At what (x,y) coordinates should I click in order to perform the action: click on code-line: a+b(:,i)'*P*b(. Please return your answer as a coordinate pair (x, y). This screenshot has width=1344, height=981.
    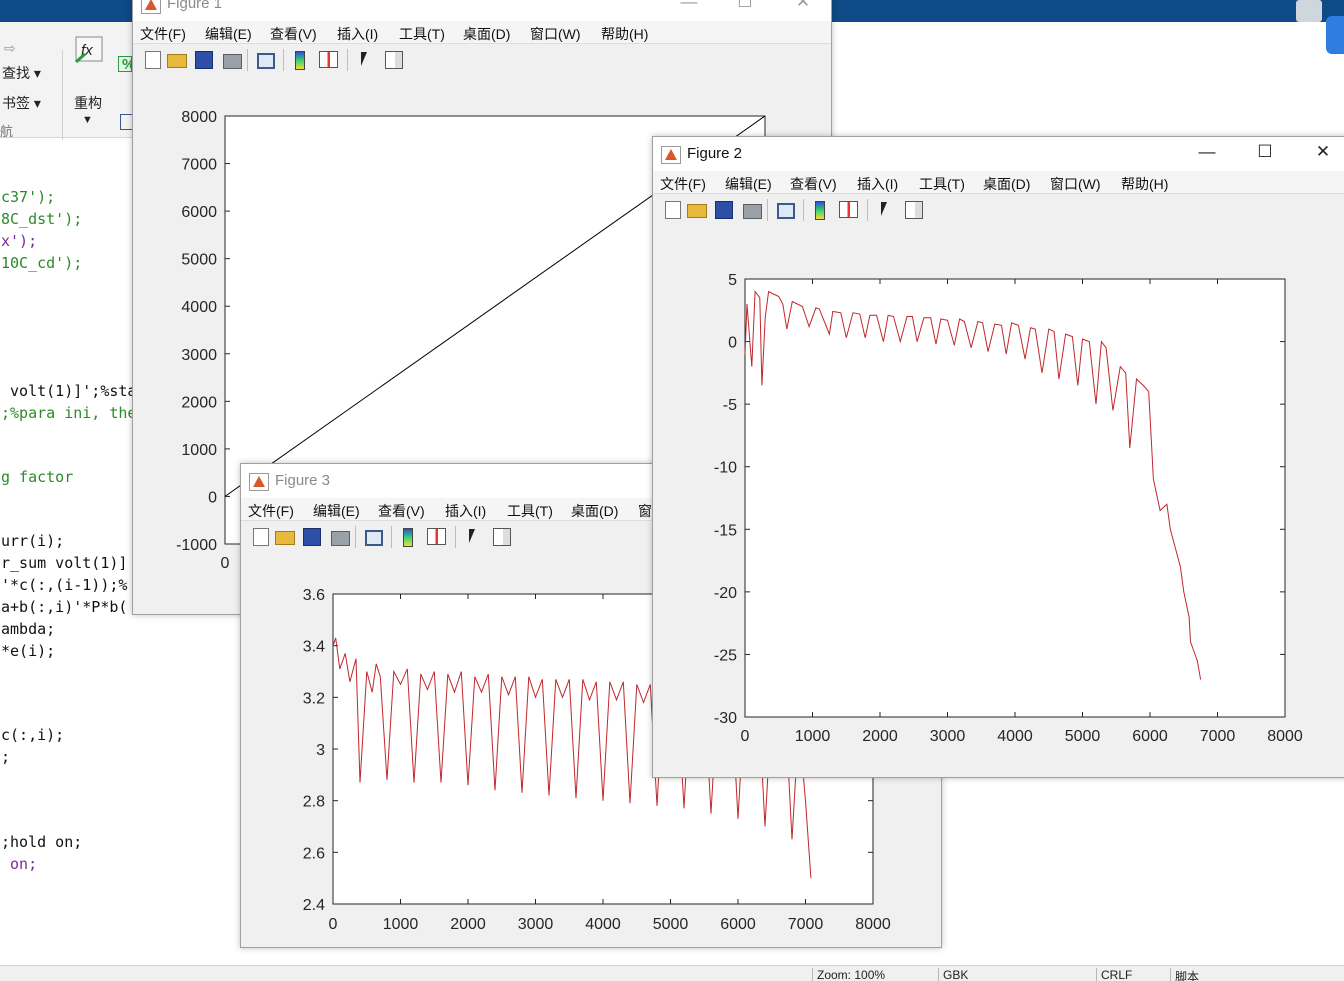
    Looking at the image, I should click on (64, 607).